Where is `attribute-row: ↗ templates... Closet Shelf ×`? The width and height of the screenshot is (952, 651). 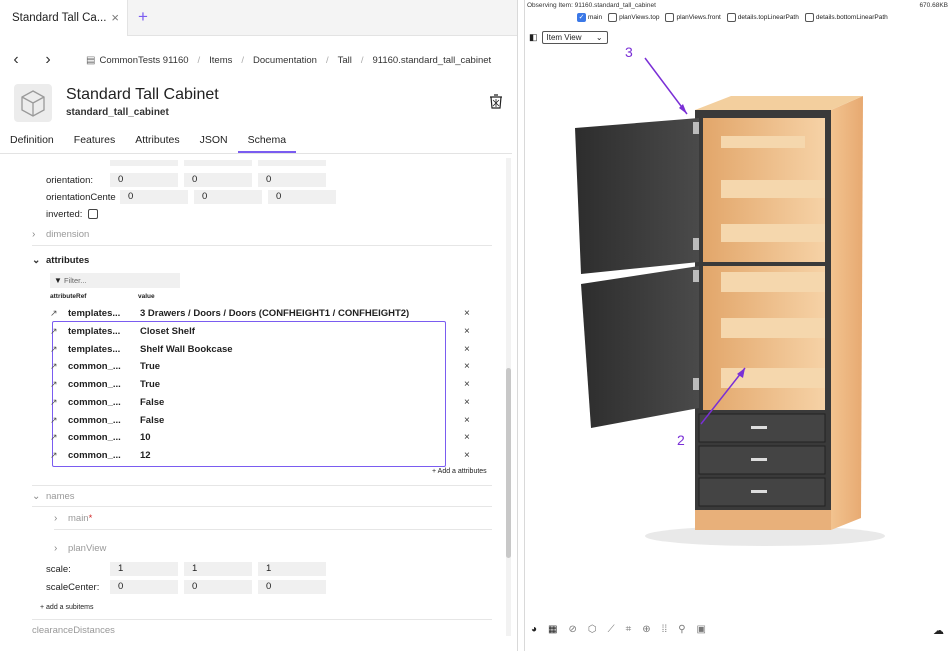
attribute-row: ↗ templates... Closet Shelf × is located at coordinates (260, 331).